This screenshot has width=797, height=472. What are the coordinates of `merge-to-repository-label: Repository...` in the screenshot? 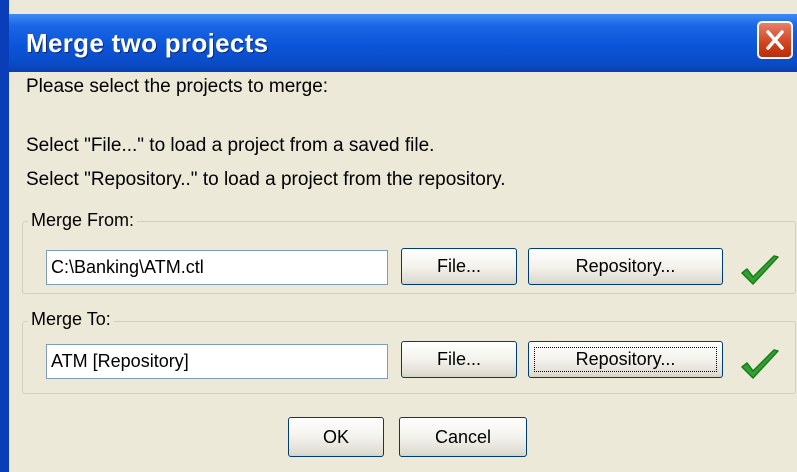 It's located at (625, 359).